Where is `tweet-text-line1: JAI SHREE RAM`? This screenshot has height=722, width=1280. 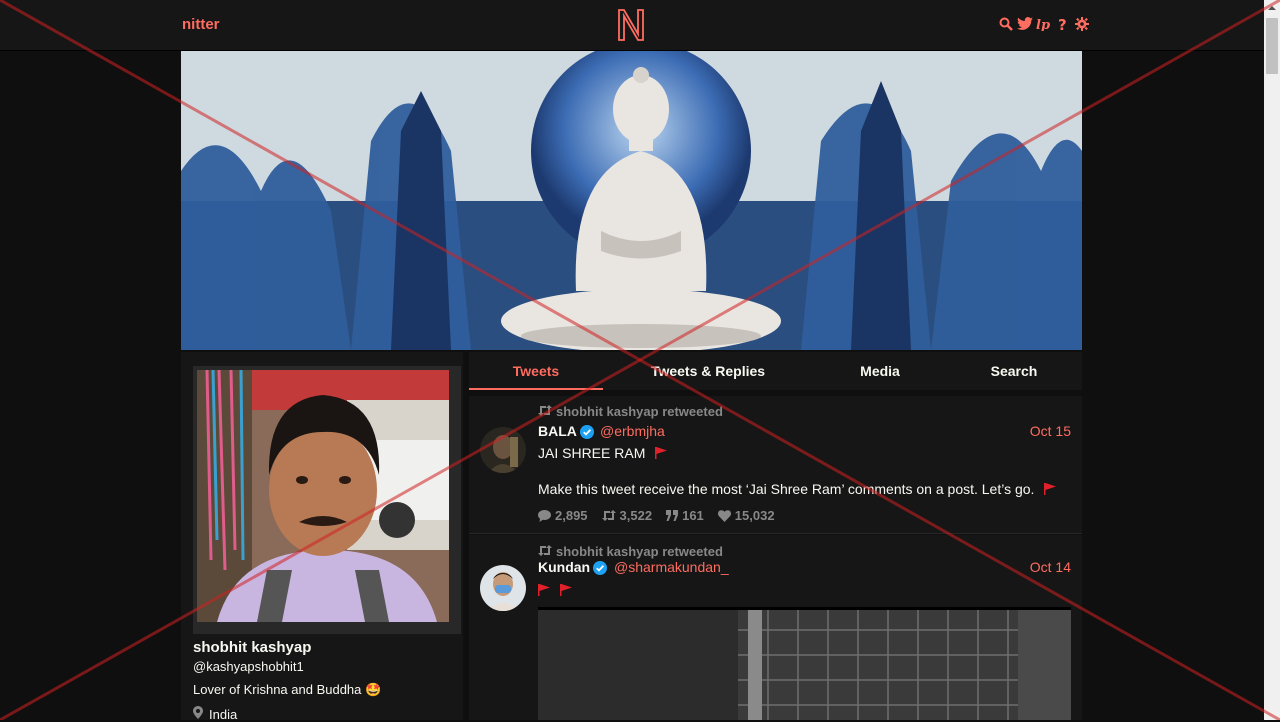
tweet-text-line1: JAI SHREE RAM is located at coordinates (592, 453).